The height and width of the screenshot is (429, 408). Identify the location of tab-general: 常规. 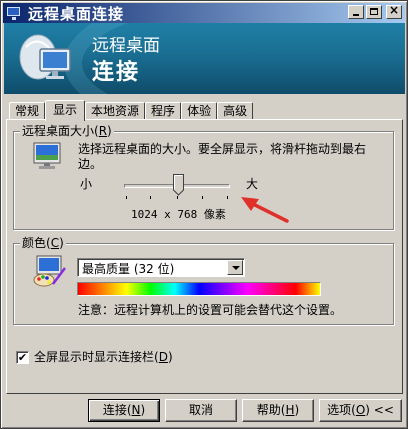
(27, 111).